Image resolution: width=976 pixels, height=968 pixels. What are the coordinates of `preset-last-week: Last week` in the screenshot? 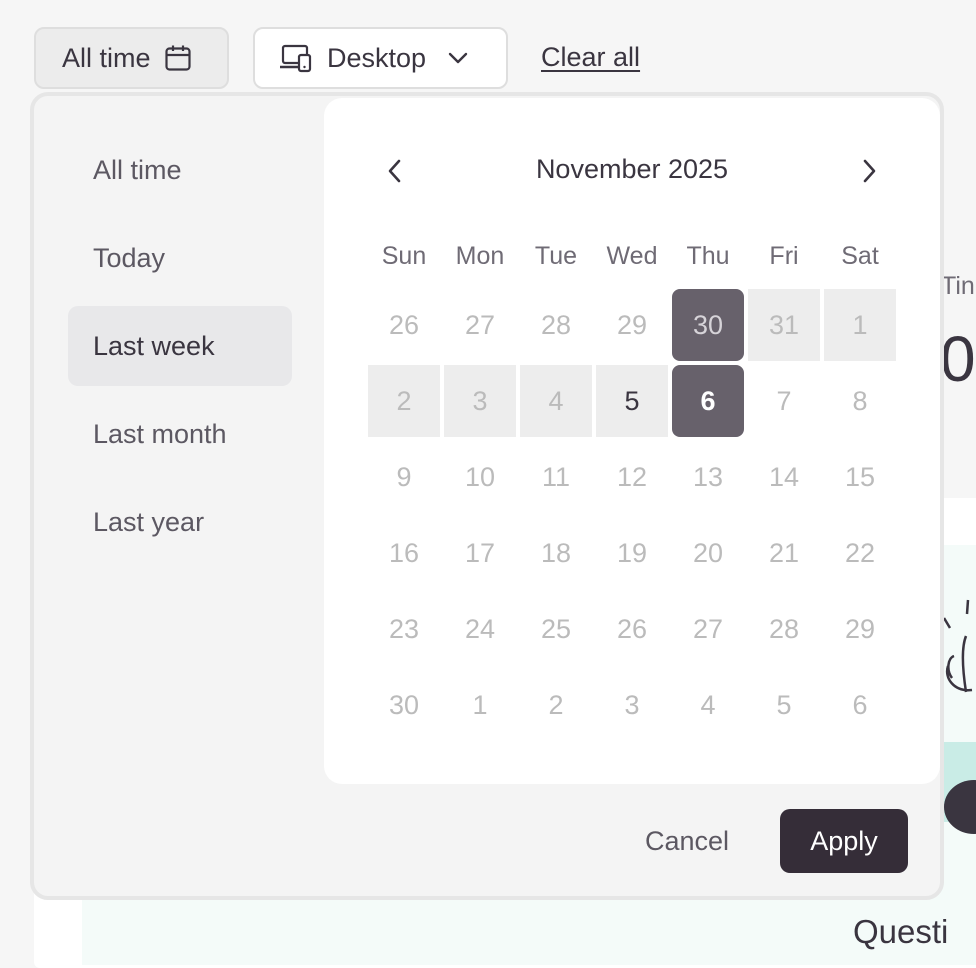 It's located at (180, 346).